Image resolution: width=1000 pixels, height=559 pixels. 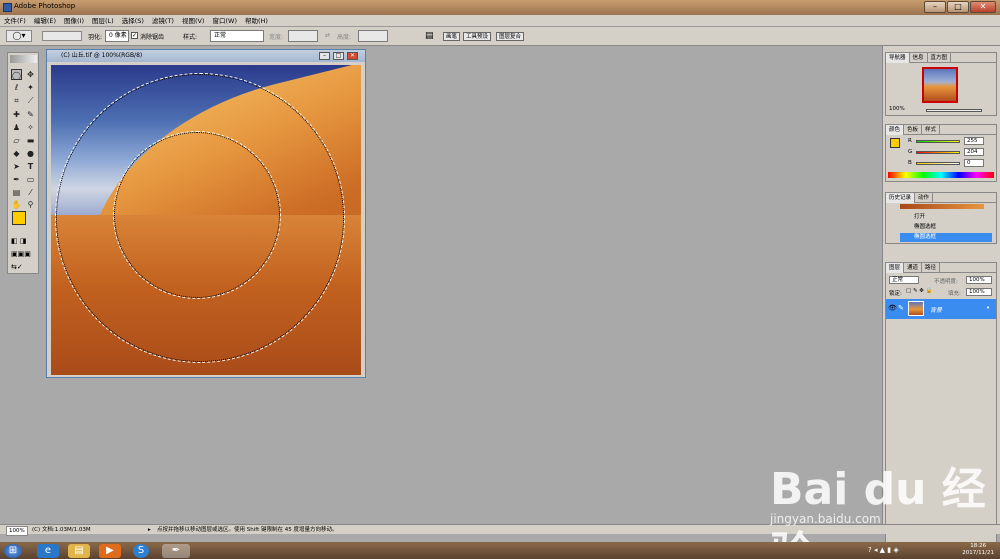 What do you see at coordinates (974, 163) in the screenshot?
I see `b-value: 0` at bounding box center [974, 163].